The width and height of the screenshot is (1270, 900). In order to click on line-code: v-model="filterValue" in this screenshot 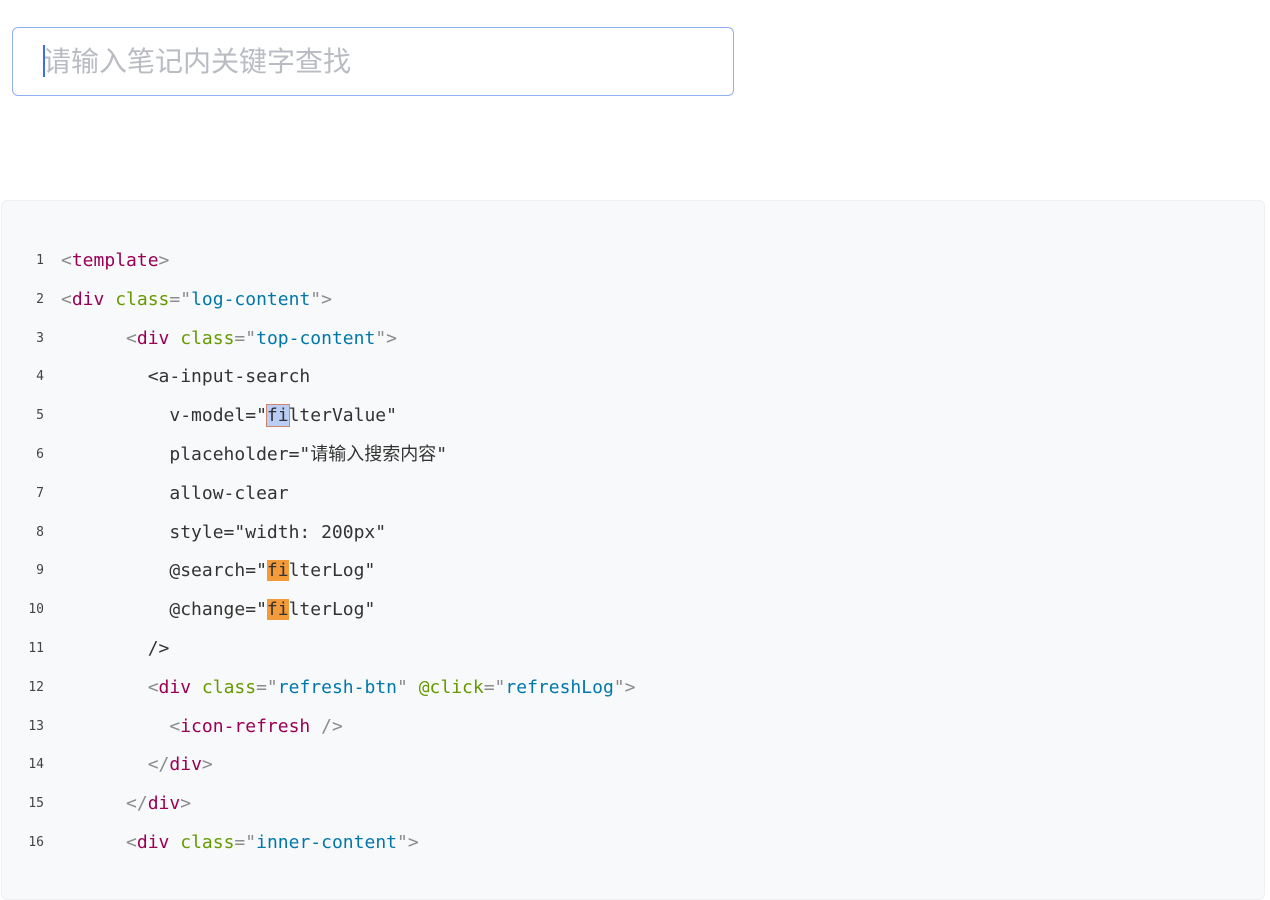, I will do `click(229, 416)`.